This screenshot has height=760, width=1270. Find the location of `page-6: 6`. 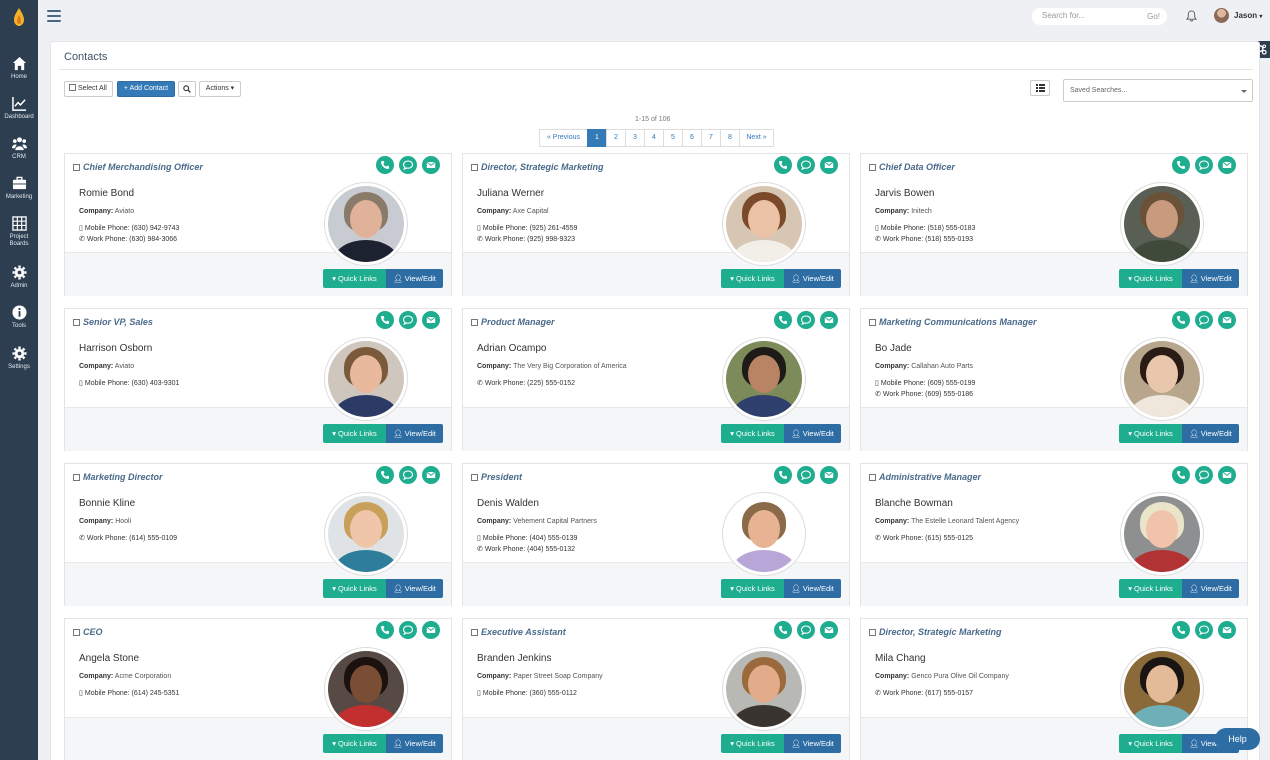

page-6: 6 is located at coordinates (692, 138).